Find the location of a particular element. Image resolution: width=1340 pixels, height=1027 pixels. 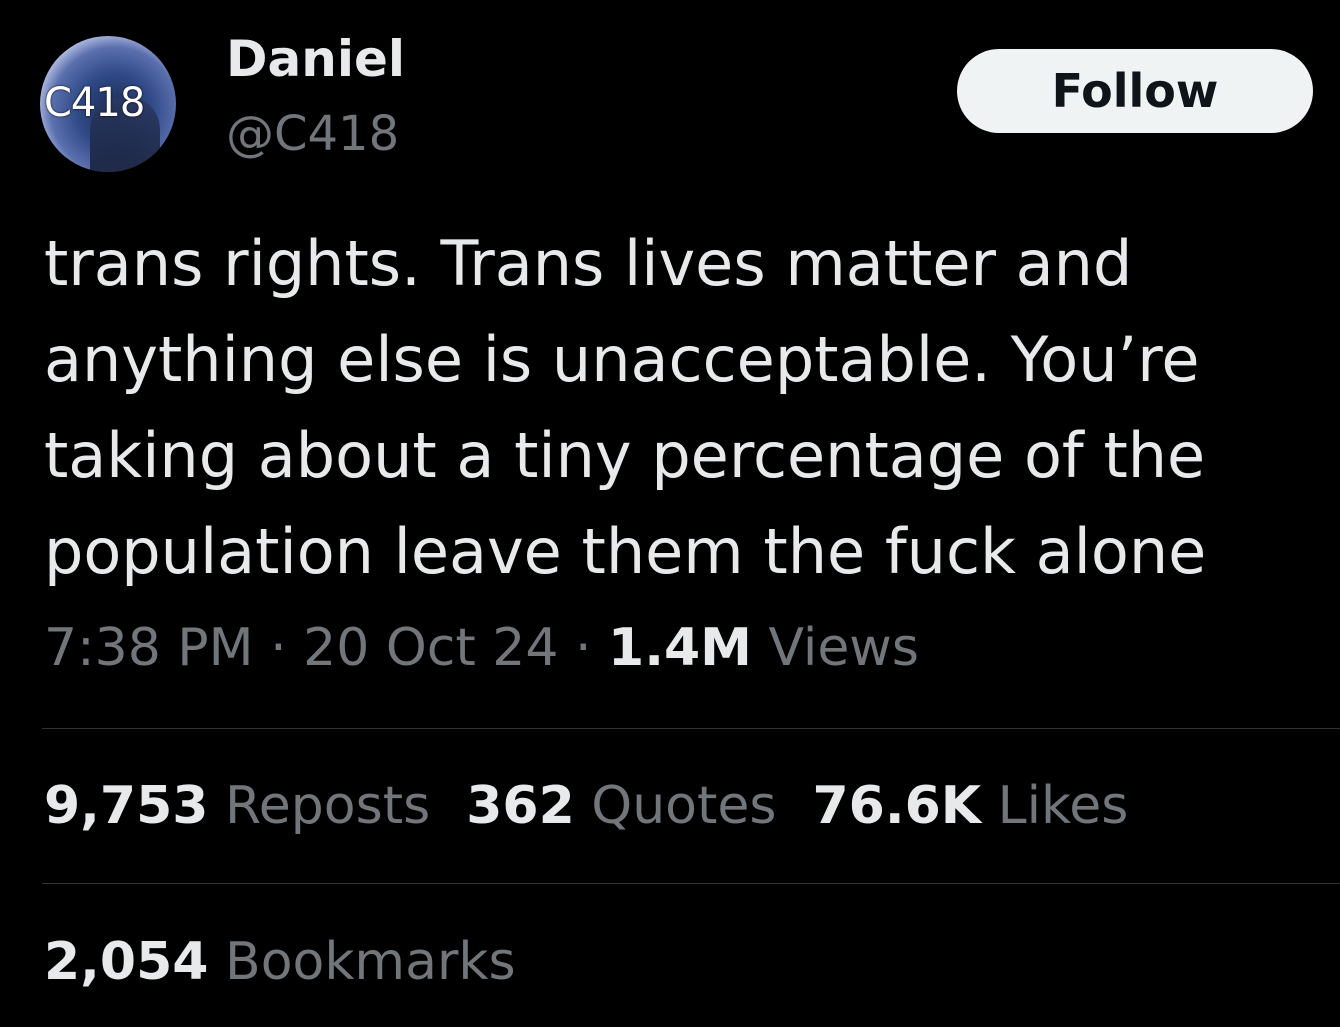

avatar: C418 is located at coordinates (108, 104).